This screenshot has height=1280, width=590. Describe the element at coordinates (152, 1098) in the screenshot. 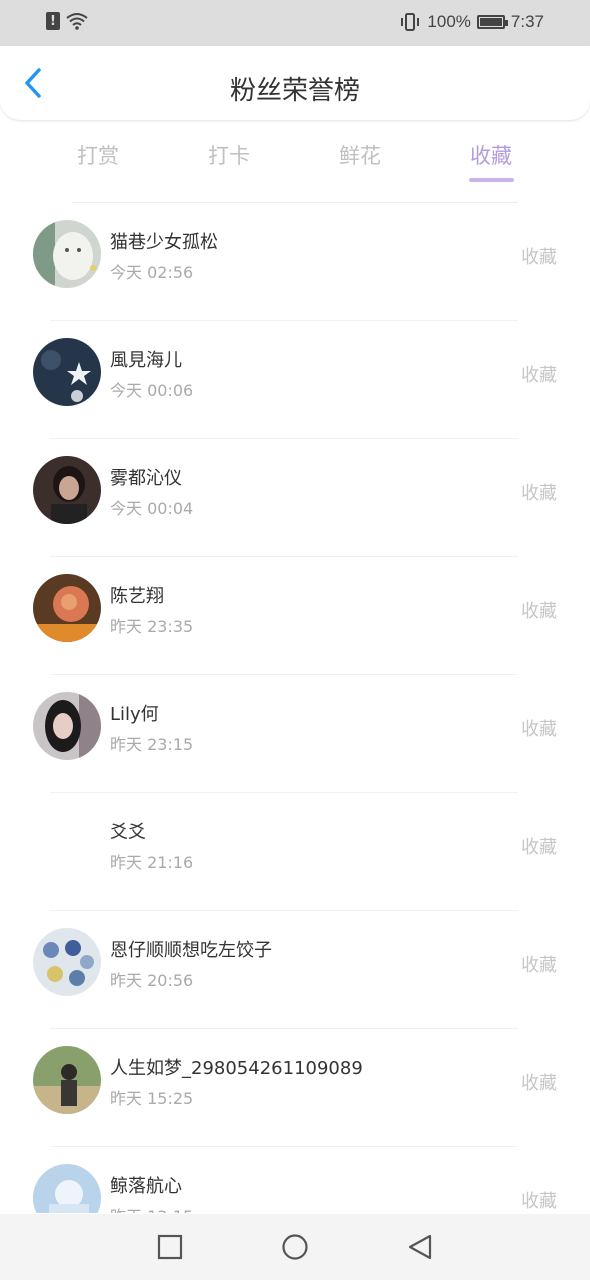

I see `fan-time: 昨天 15:25` at that location.